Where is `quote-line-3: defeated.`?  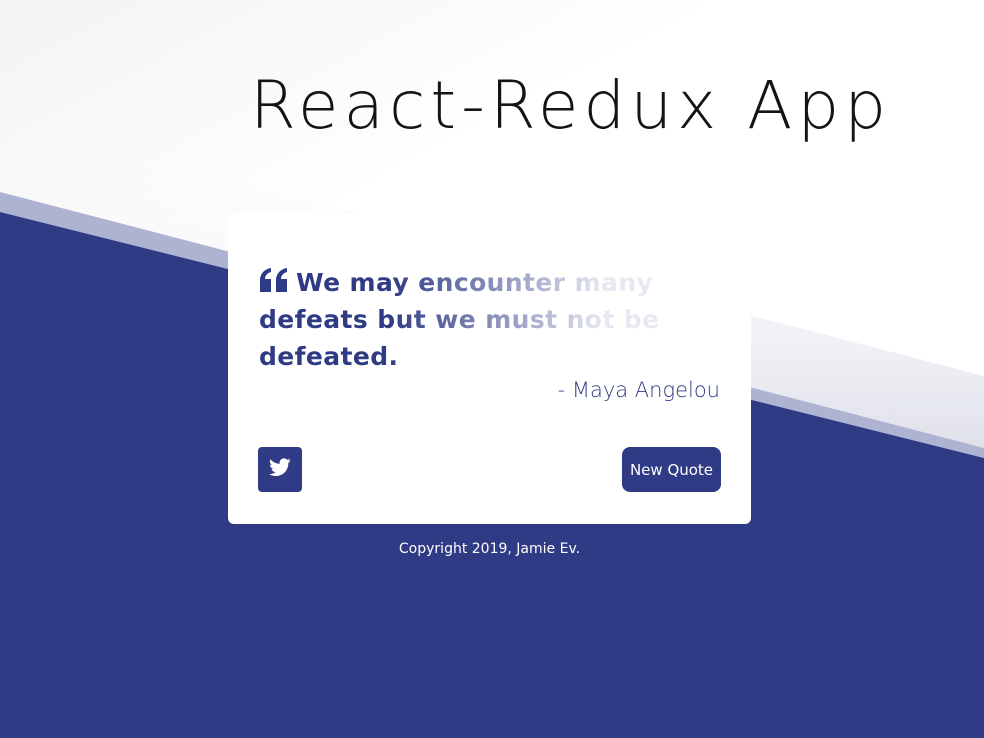 quote-line-3: defeated. is located at coordinates (329, 356).